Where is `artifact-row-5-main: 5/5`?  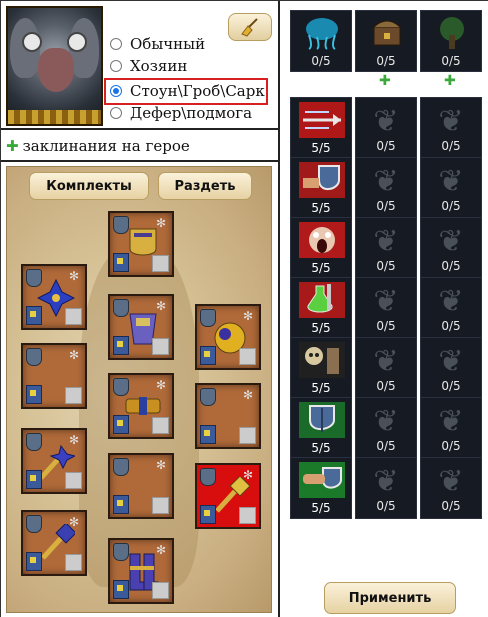
artifact-row-5-main: 5/5 is located at coordinates (321, 368).